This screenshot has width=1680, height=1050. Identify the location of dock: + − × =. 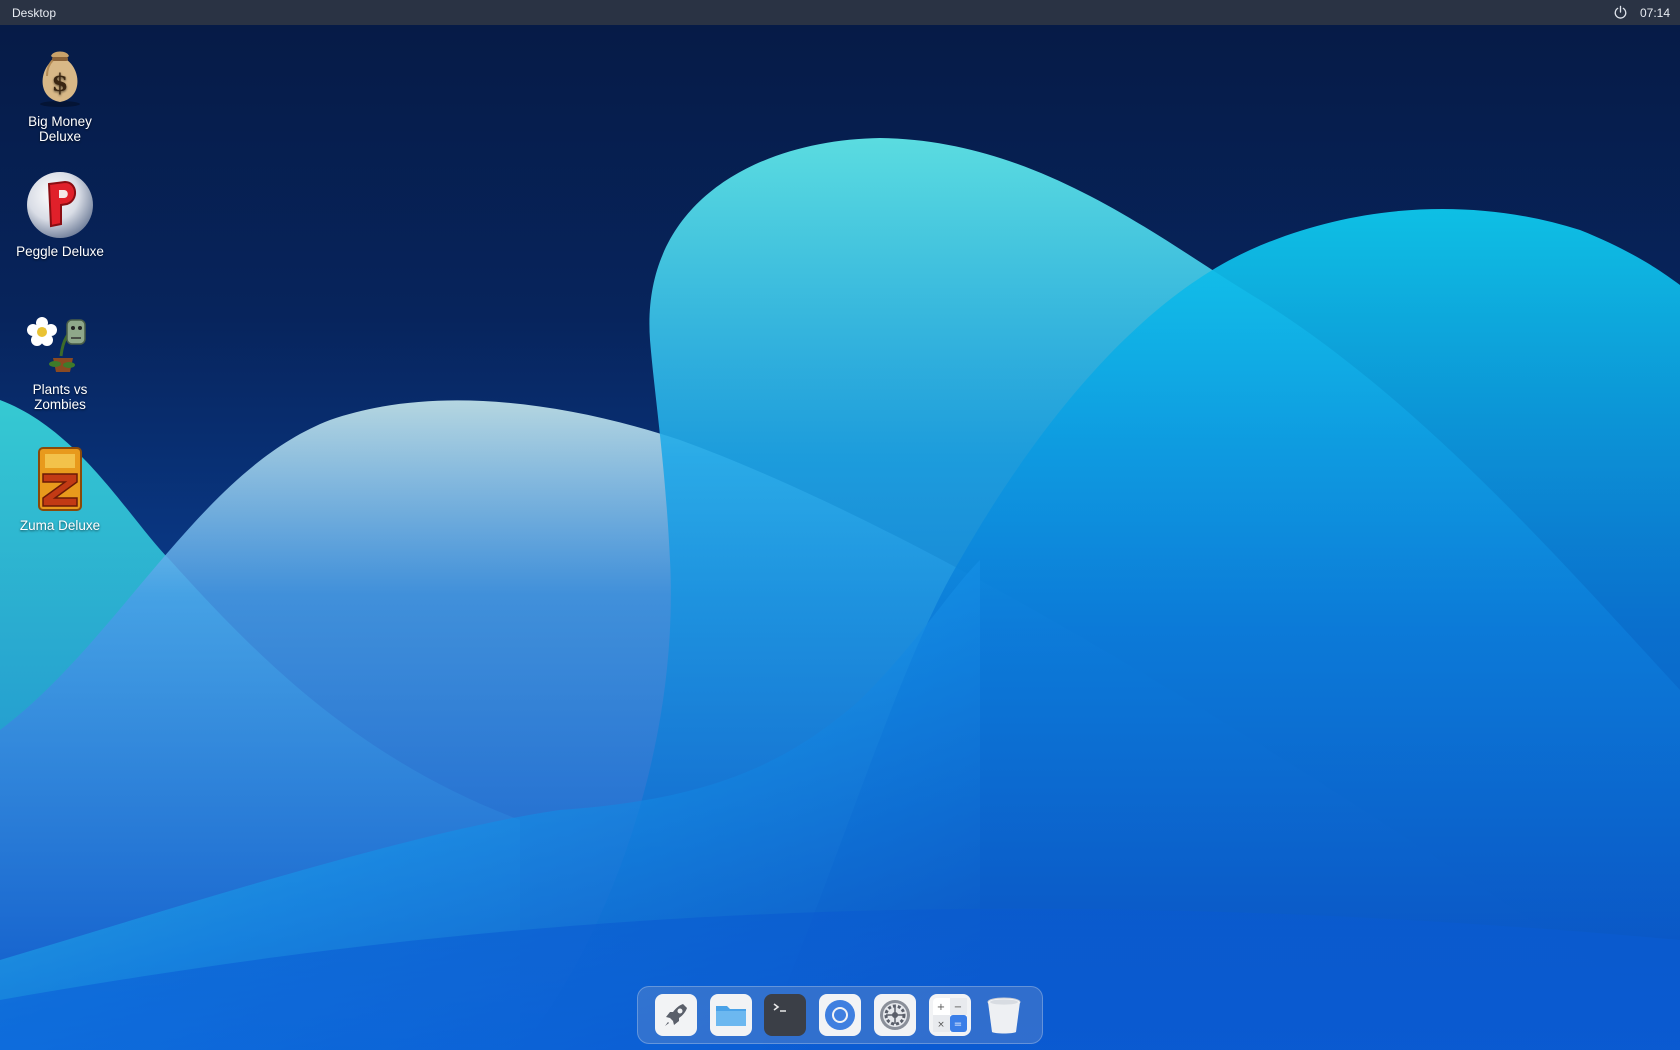
(840, 1015).